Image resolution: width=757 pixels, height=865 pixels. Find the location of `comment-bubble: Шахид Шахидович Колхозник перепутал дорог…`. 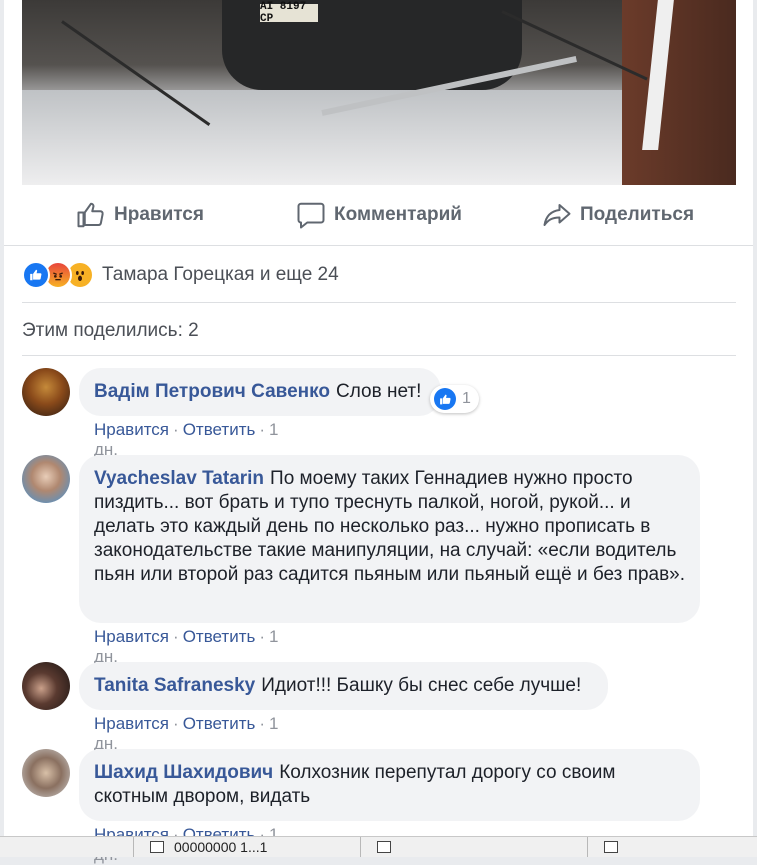

comment-bubble: Шахид Шахидович Колхозник перепутал дорог… is located at coordinates (389, 785).